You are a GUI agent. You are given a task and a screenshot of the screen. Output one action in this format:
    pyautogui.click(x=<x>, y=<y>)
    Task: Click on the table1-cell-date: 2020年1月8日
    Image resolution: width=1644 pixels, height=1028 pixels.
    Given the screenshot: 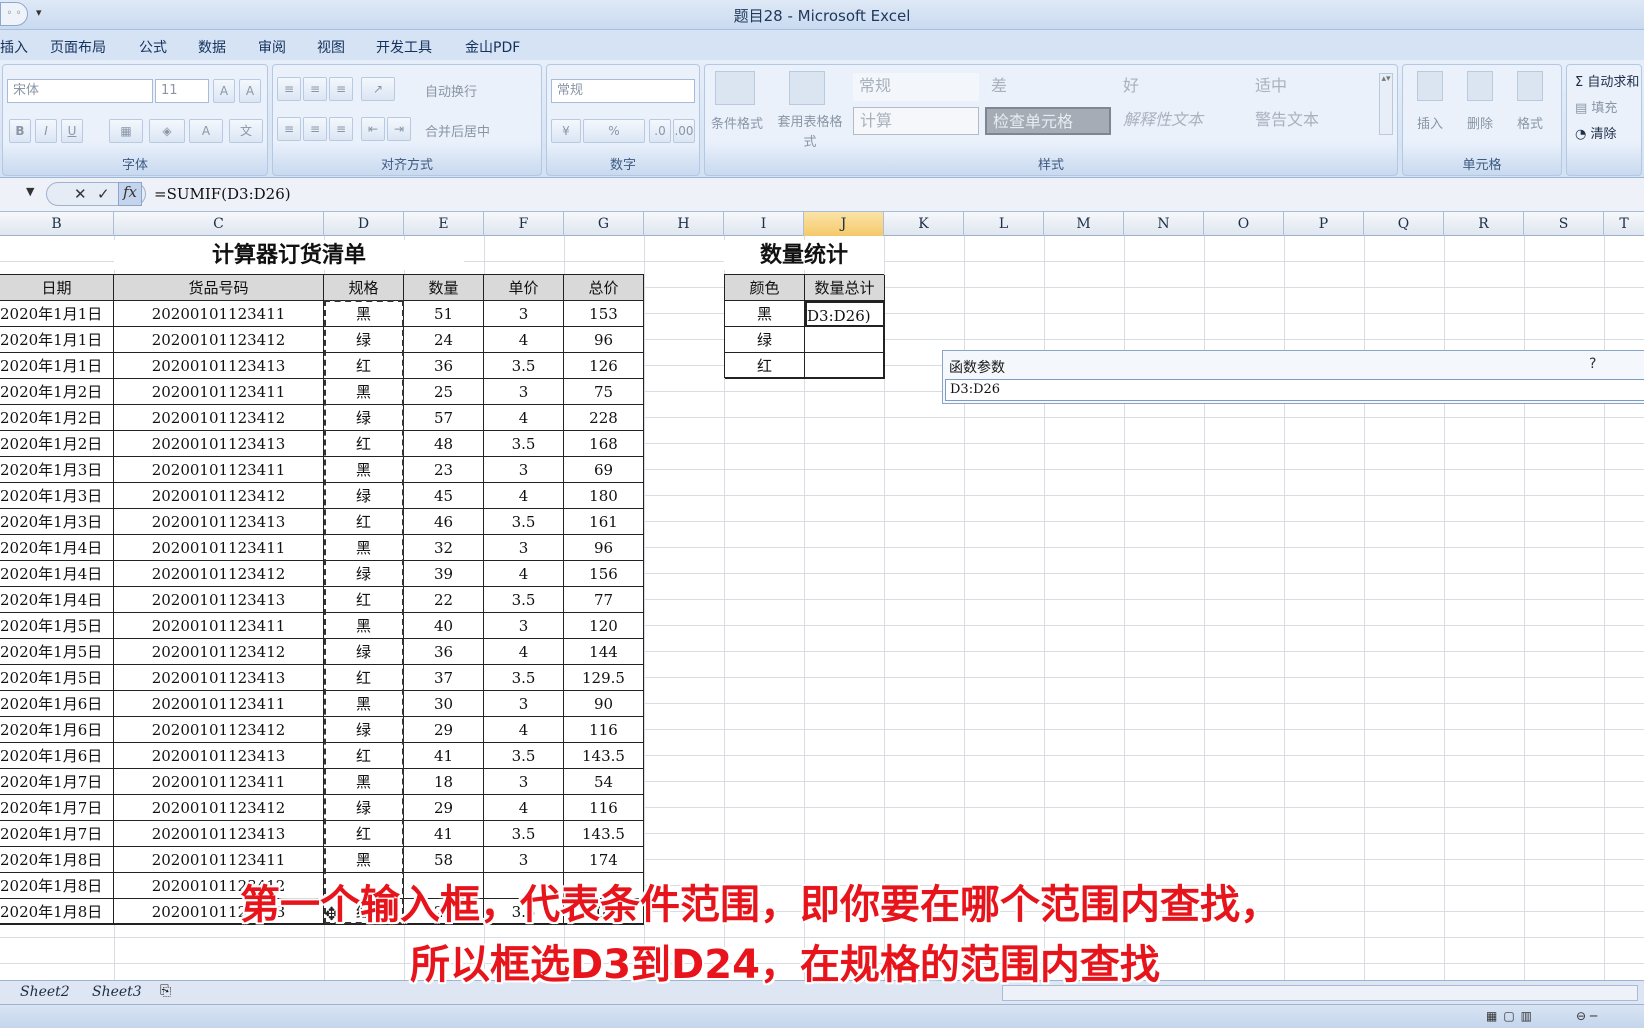 What is the action you would take?
    pyautogui.click(x=57, y=912)
    